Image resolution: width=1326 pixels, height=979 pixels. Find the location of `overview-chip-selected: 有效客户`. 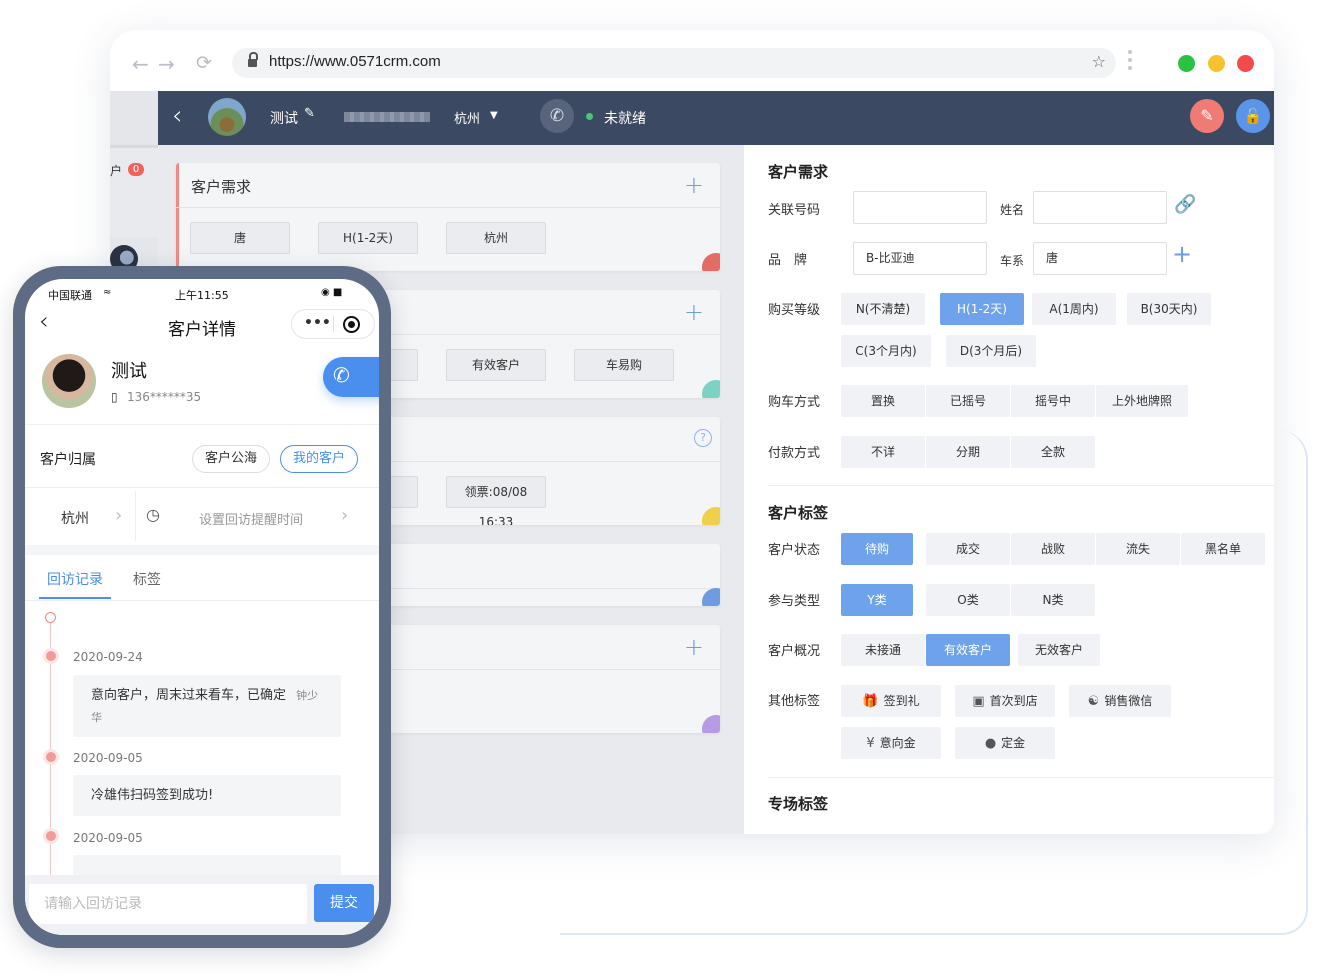

overview-chip-selected: 有效客户 is located at coordinates (968, 650).